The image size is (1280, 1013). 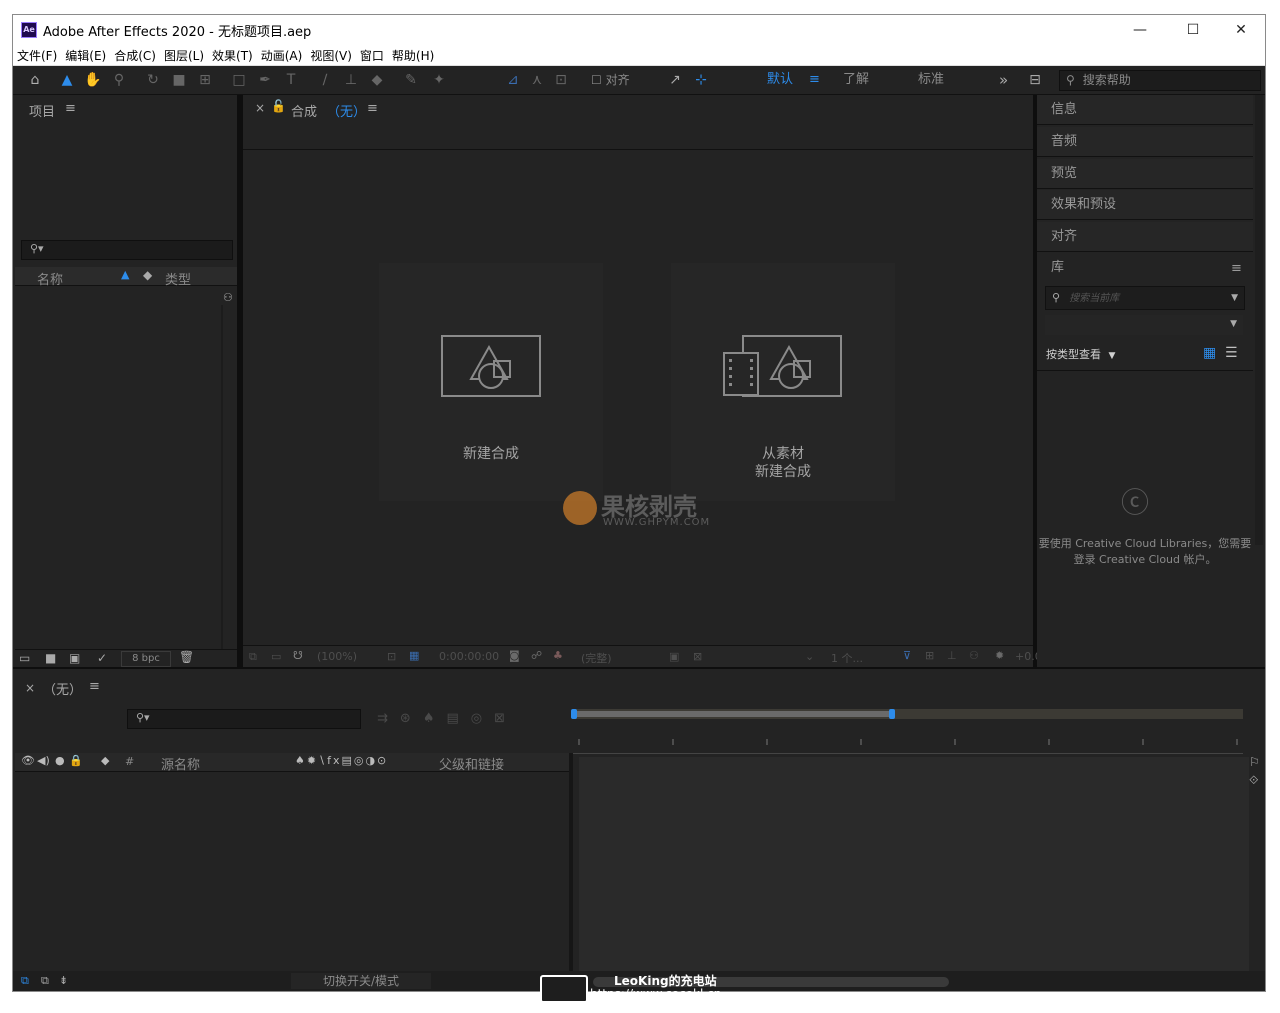 I want to click on camera-dropdown-icon: ⌄, so click(x=809, y=656).